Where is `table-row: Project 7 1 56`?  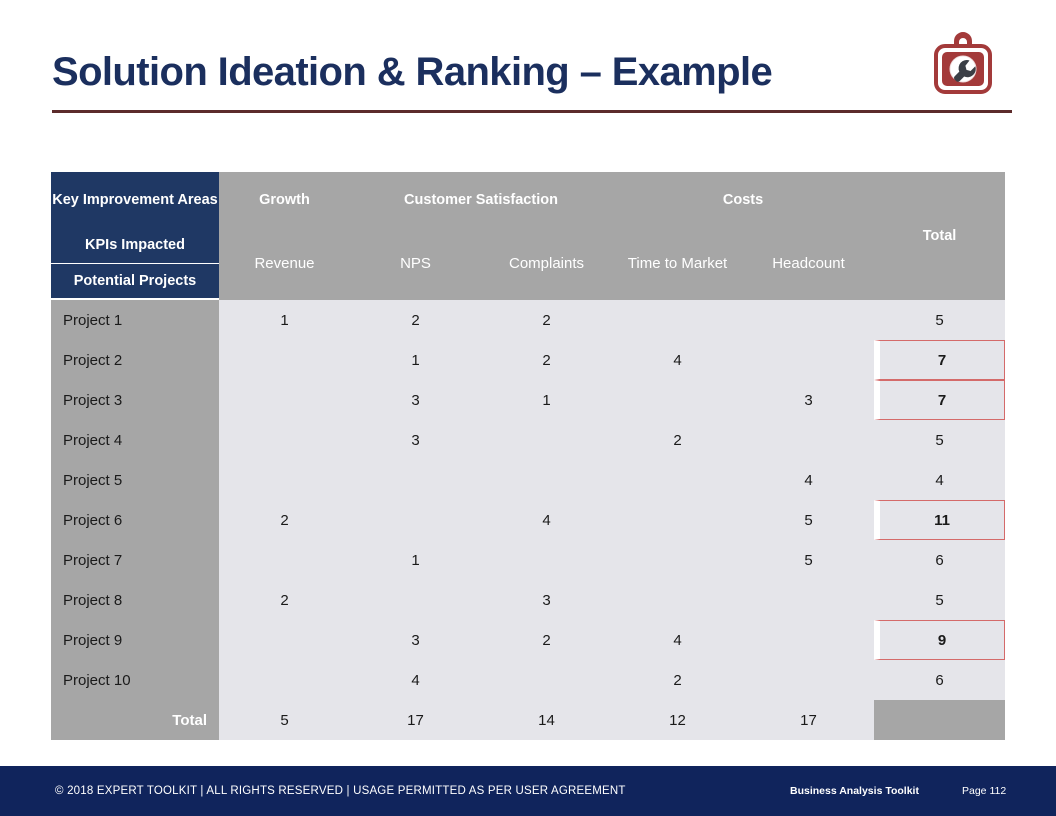
table-row: Project 7 1 56 is located at coordinates (528, 560).